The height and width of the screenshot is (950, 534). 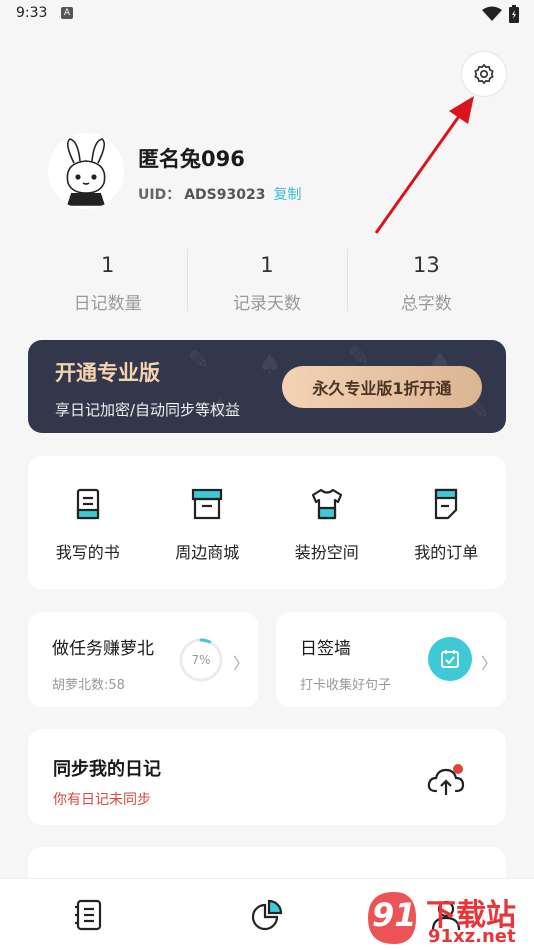 I want to click on shortcut-label: 装扮空间, so click(x=326, y=552).